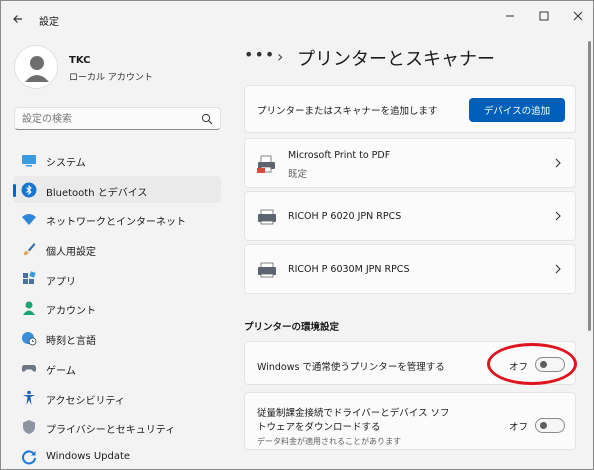  I want to click on close-button, so click(578, 16).